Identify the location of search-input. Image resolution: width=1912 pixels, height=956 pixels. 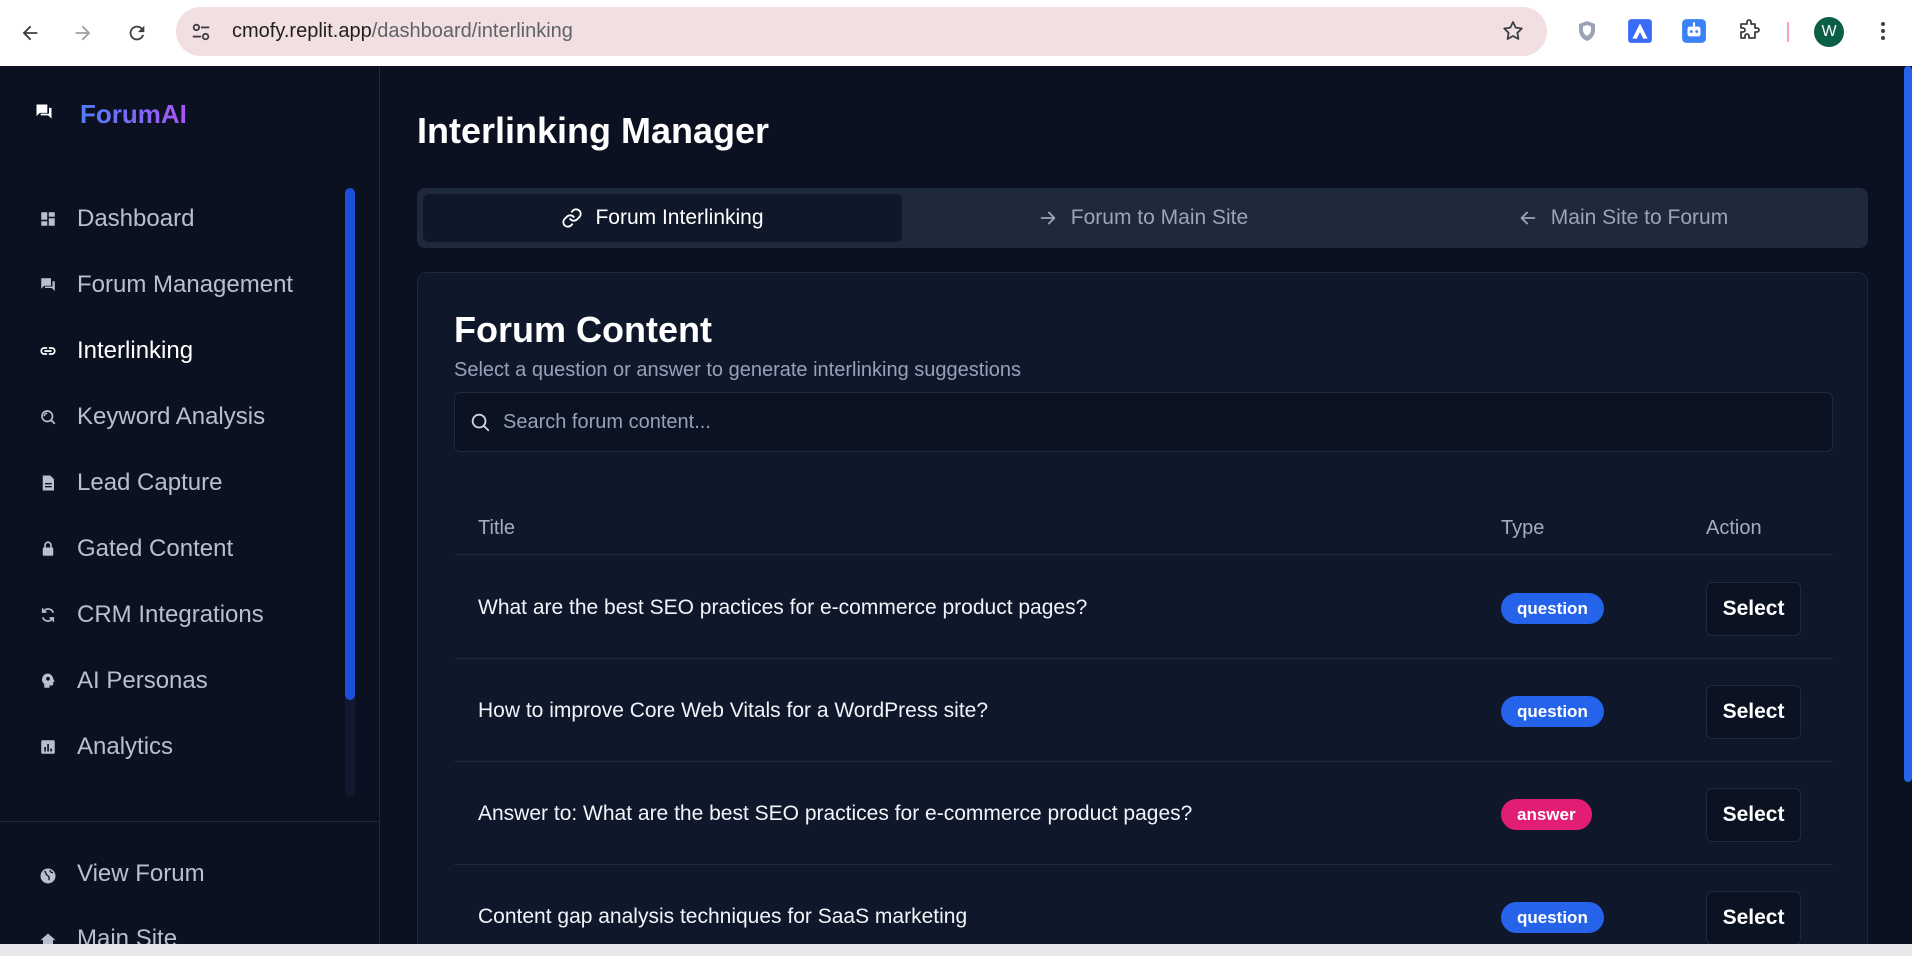
(1153, 422).